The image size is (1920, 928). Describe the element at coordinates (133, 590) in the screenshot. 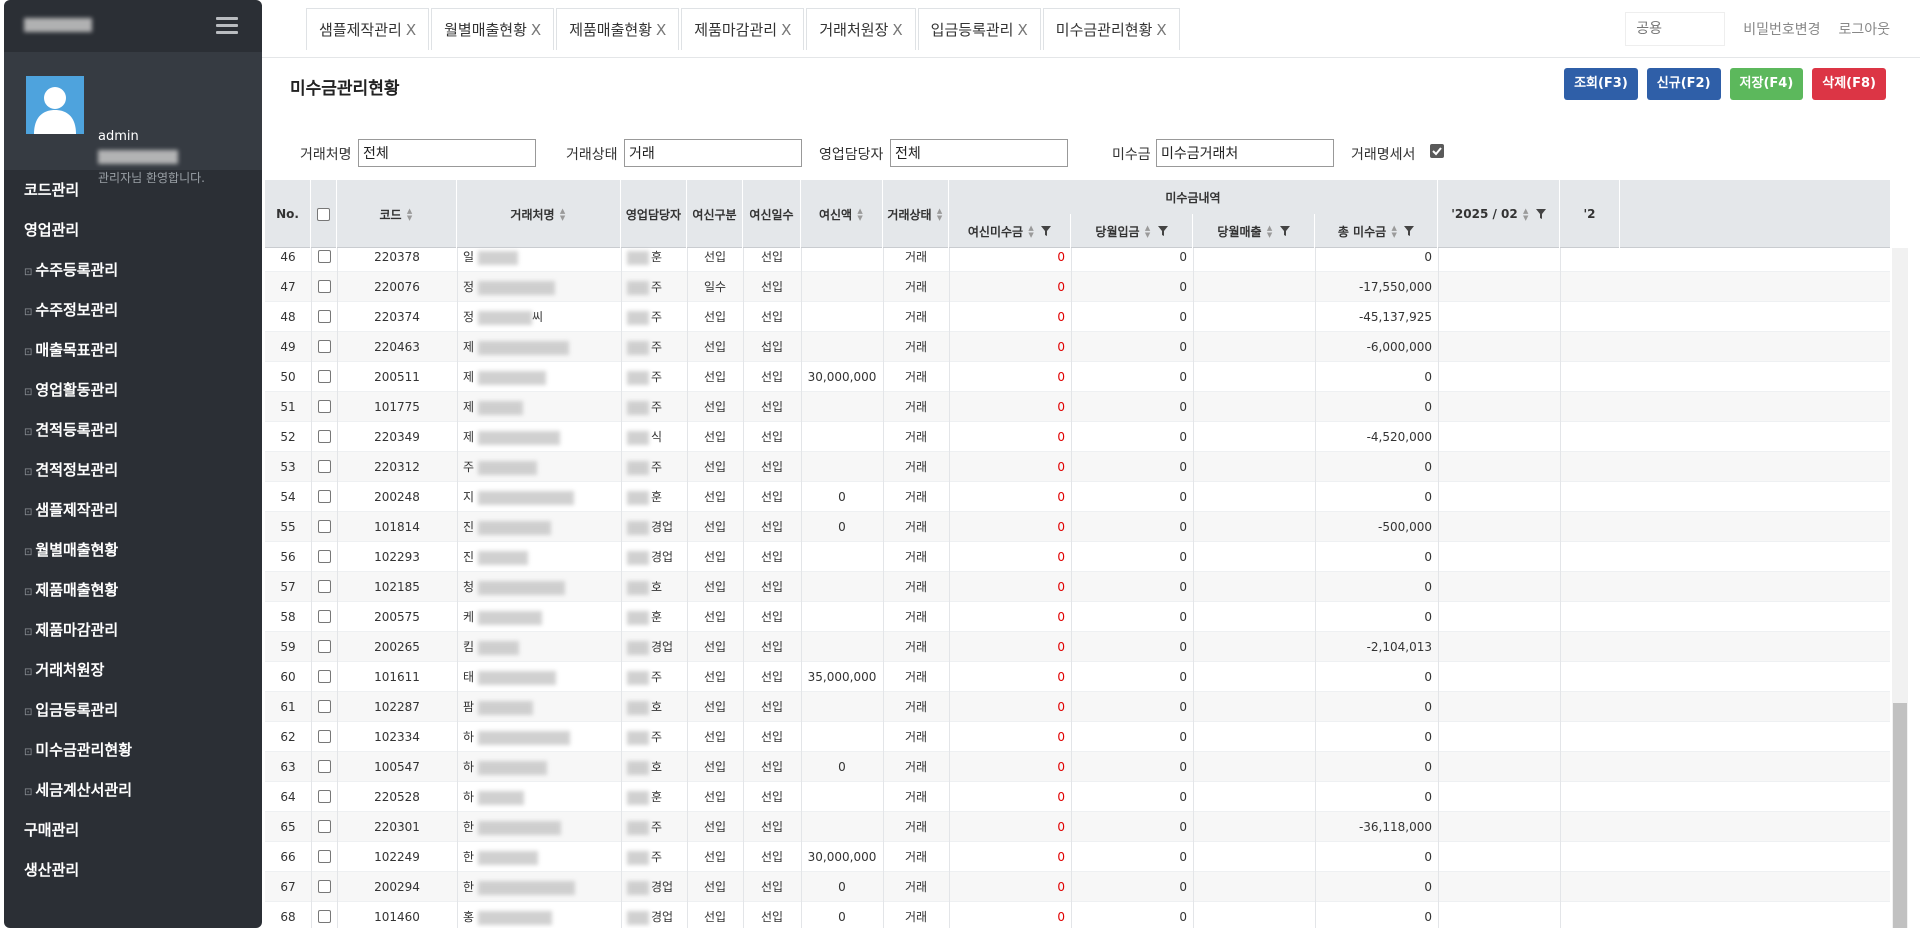

I see `sidebar-item-10: ⊡ 제품매출현황` at that location.